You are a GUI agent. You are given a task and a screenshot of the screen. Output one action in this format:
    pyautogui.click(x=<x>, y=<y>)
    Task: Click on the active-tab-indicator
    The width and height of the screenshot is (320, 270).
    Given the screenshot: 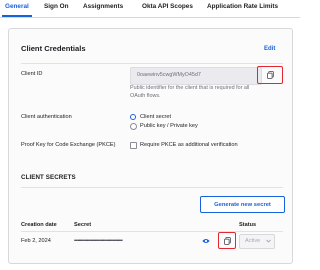 What is the action you would take?
    pyautogui.click(x=17, y=16)
    